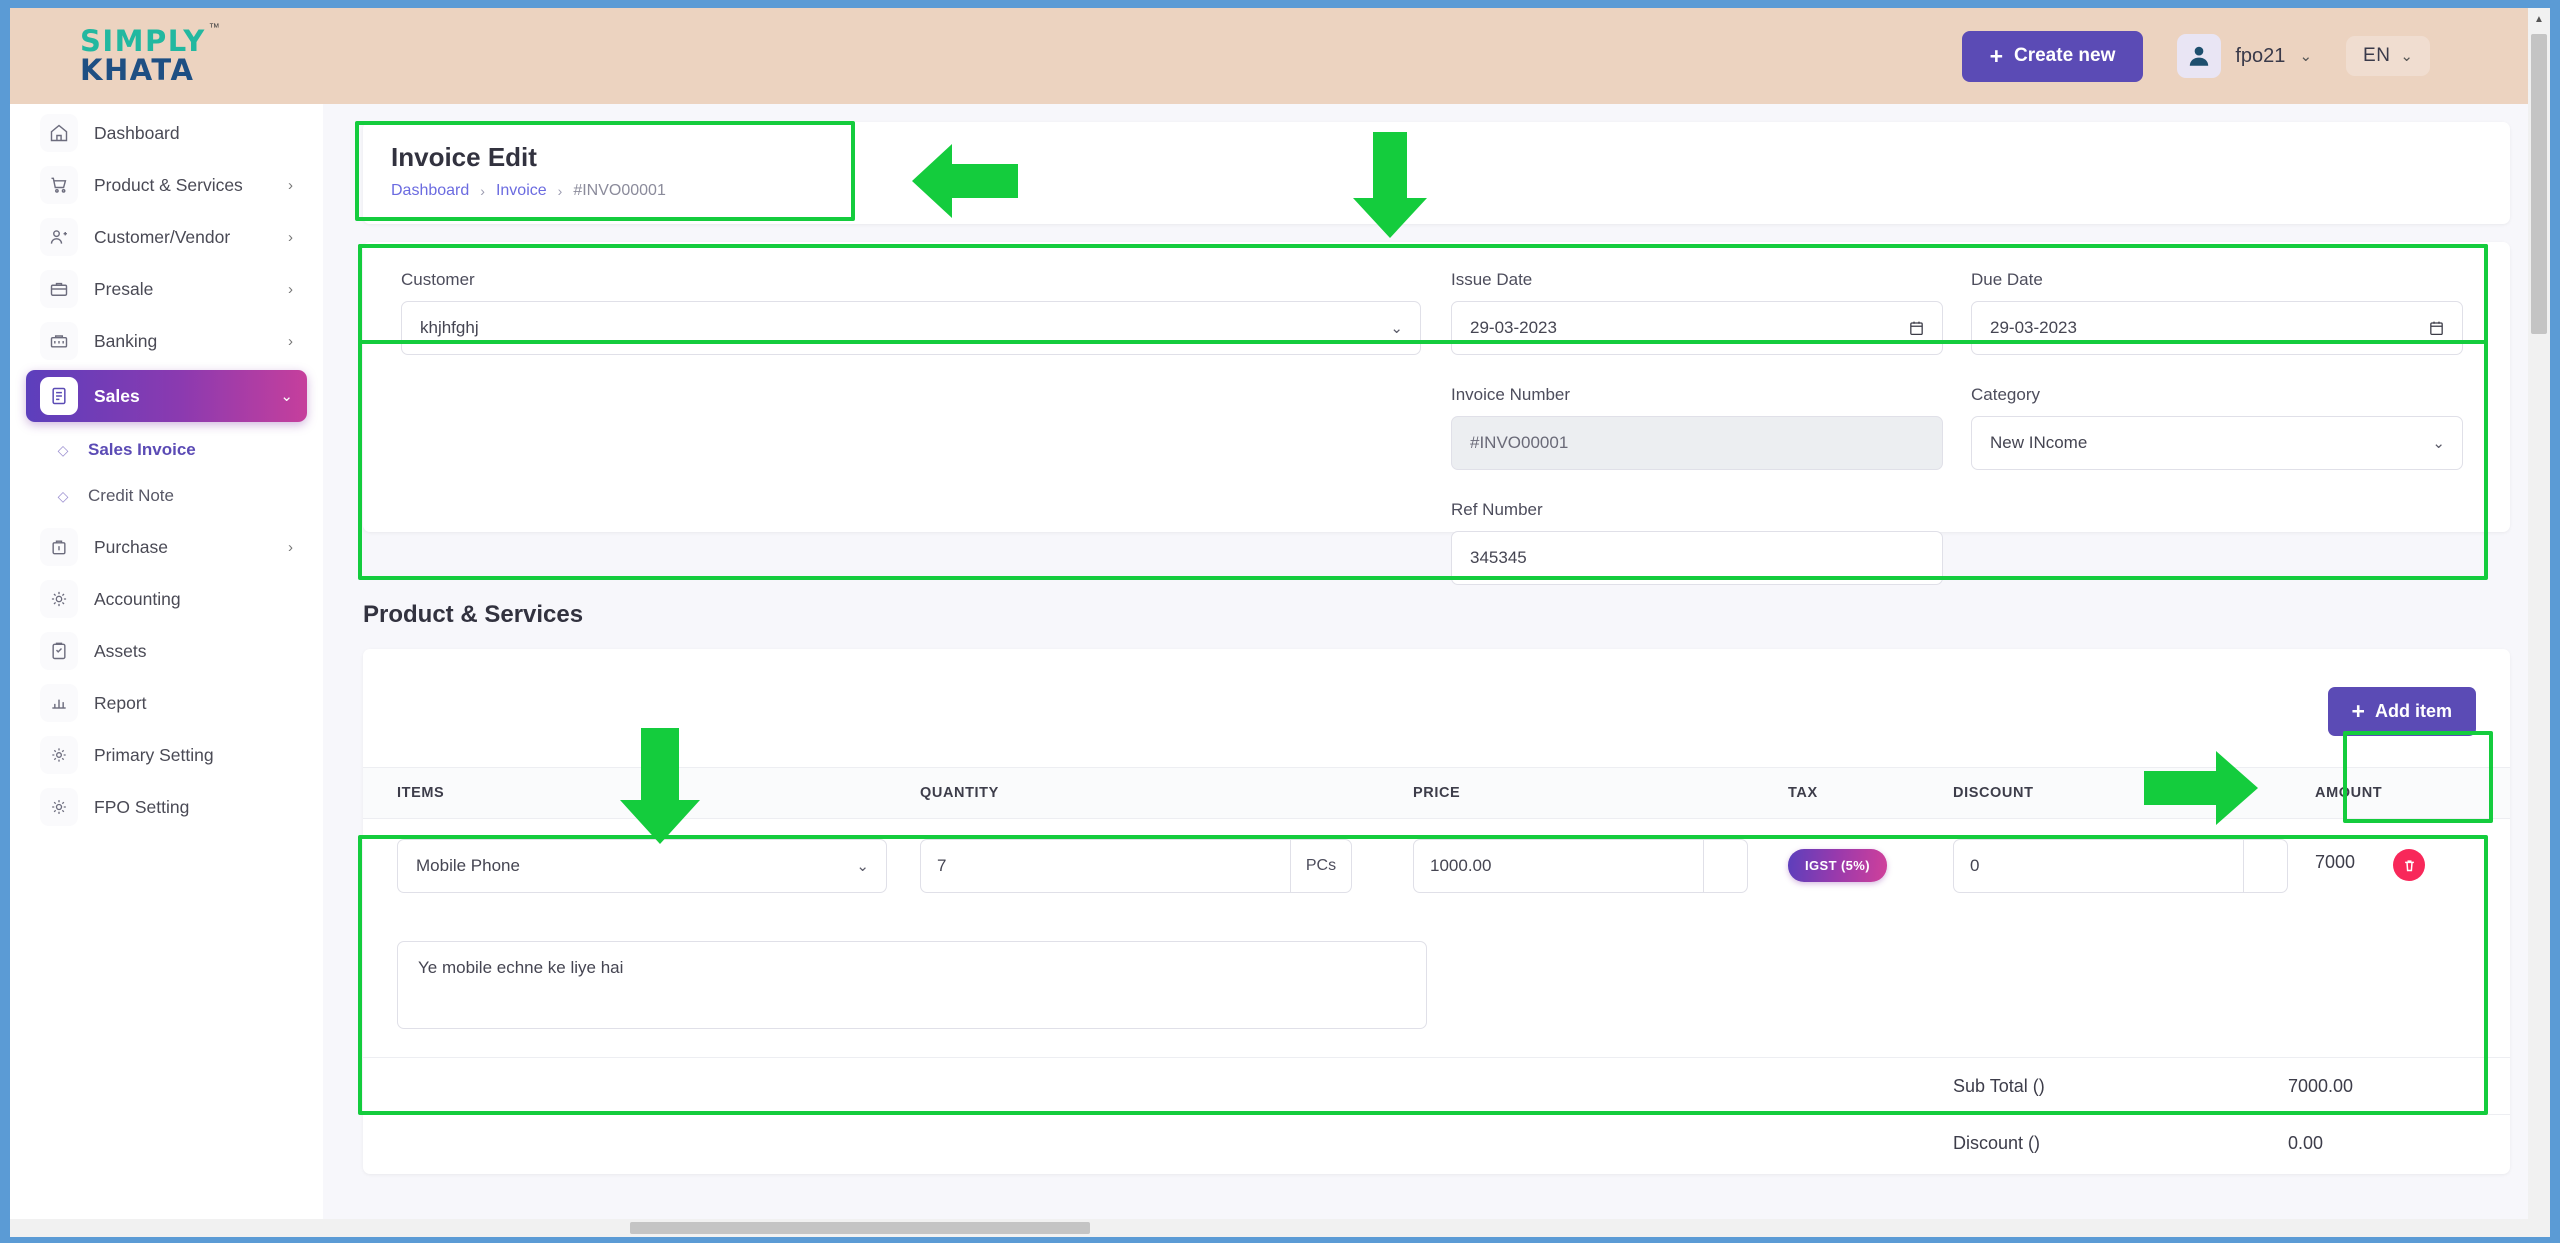 This screenshot has height=1243, width=2560. Describe the element at coordinates (521, 191) in the screenshot. I see `breadcrumb-item-invoice: Invoice` at that location.